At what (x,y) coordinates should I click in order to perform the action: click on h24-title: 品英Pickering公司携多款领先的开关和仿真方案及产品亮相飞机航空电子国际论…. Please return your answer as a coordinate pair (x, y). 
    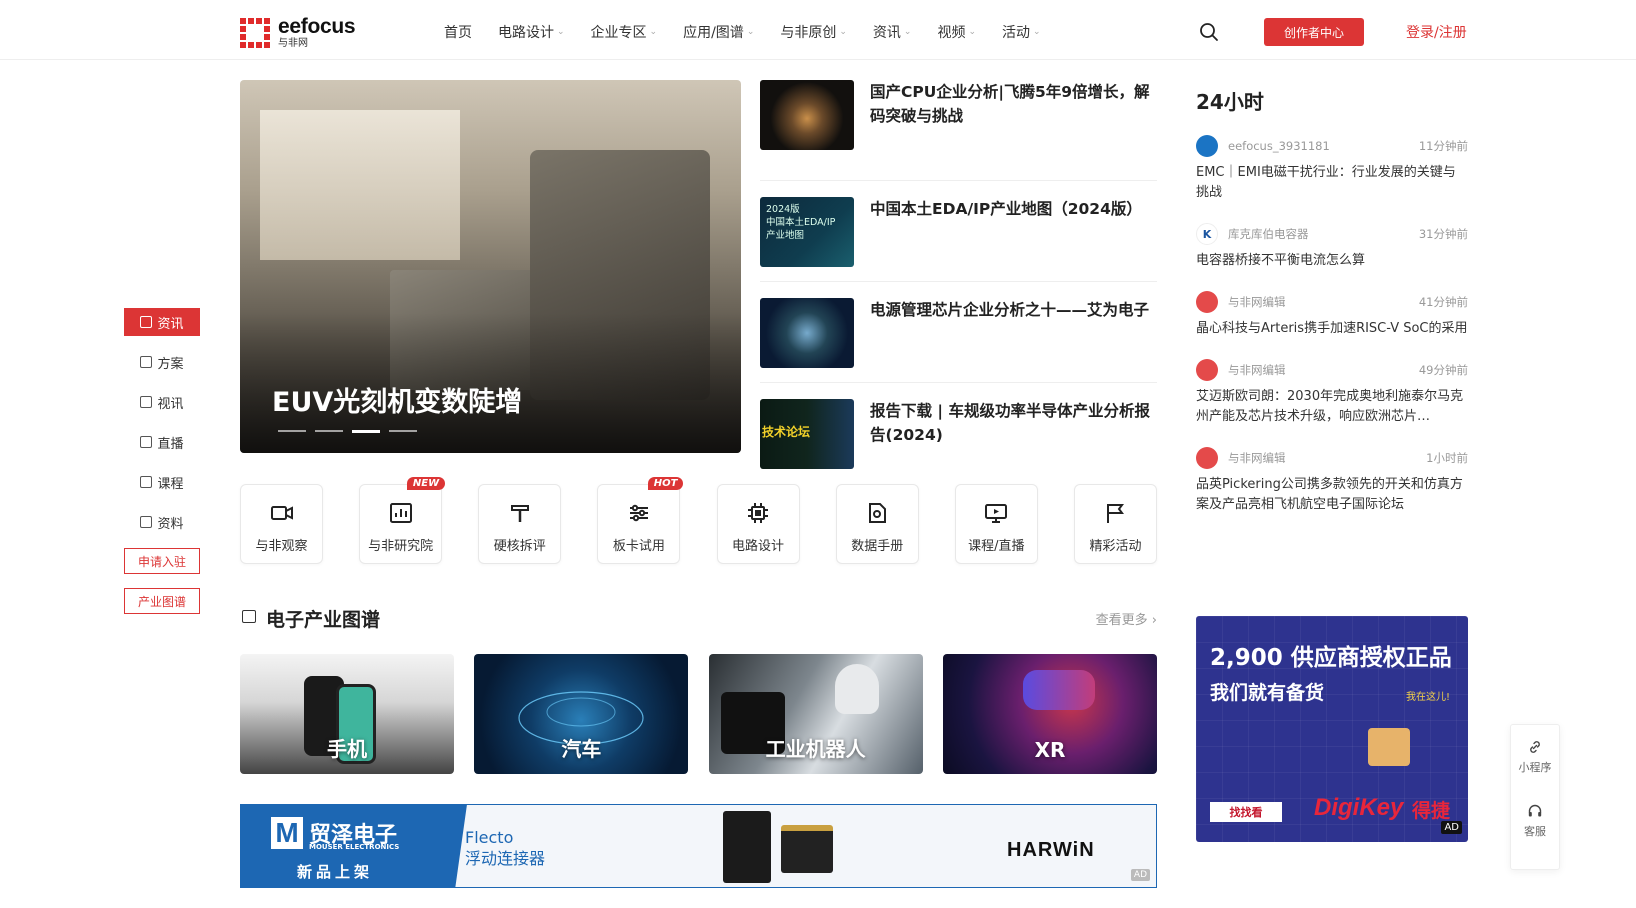
    Looking at the image, I should click on (1332, 495).